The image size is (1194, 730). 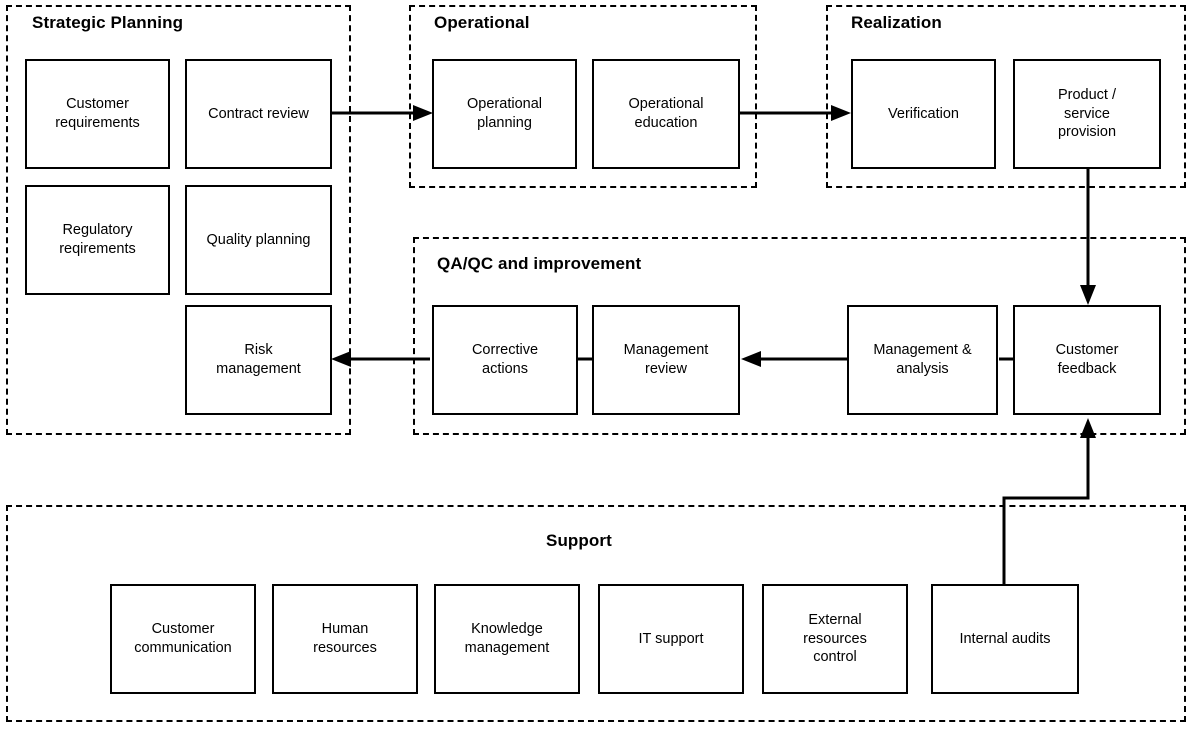 I want to click on node-management-analysis: Management & analysis, so click(x=922, y=360).